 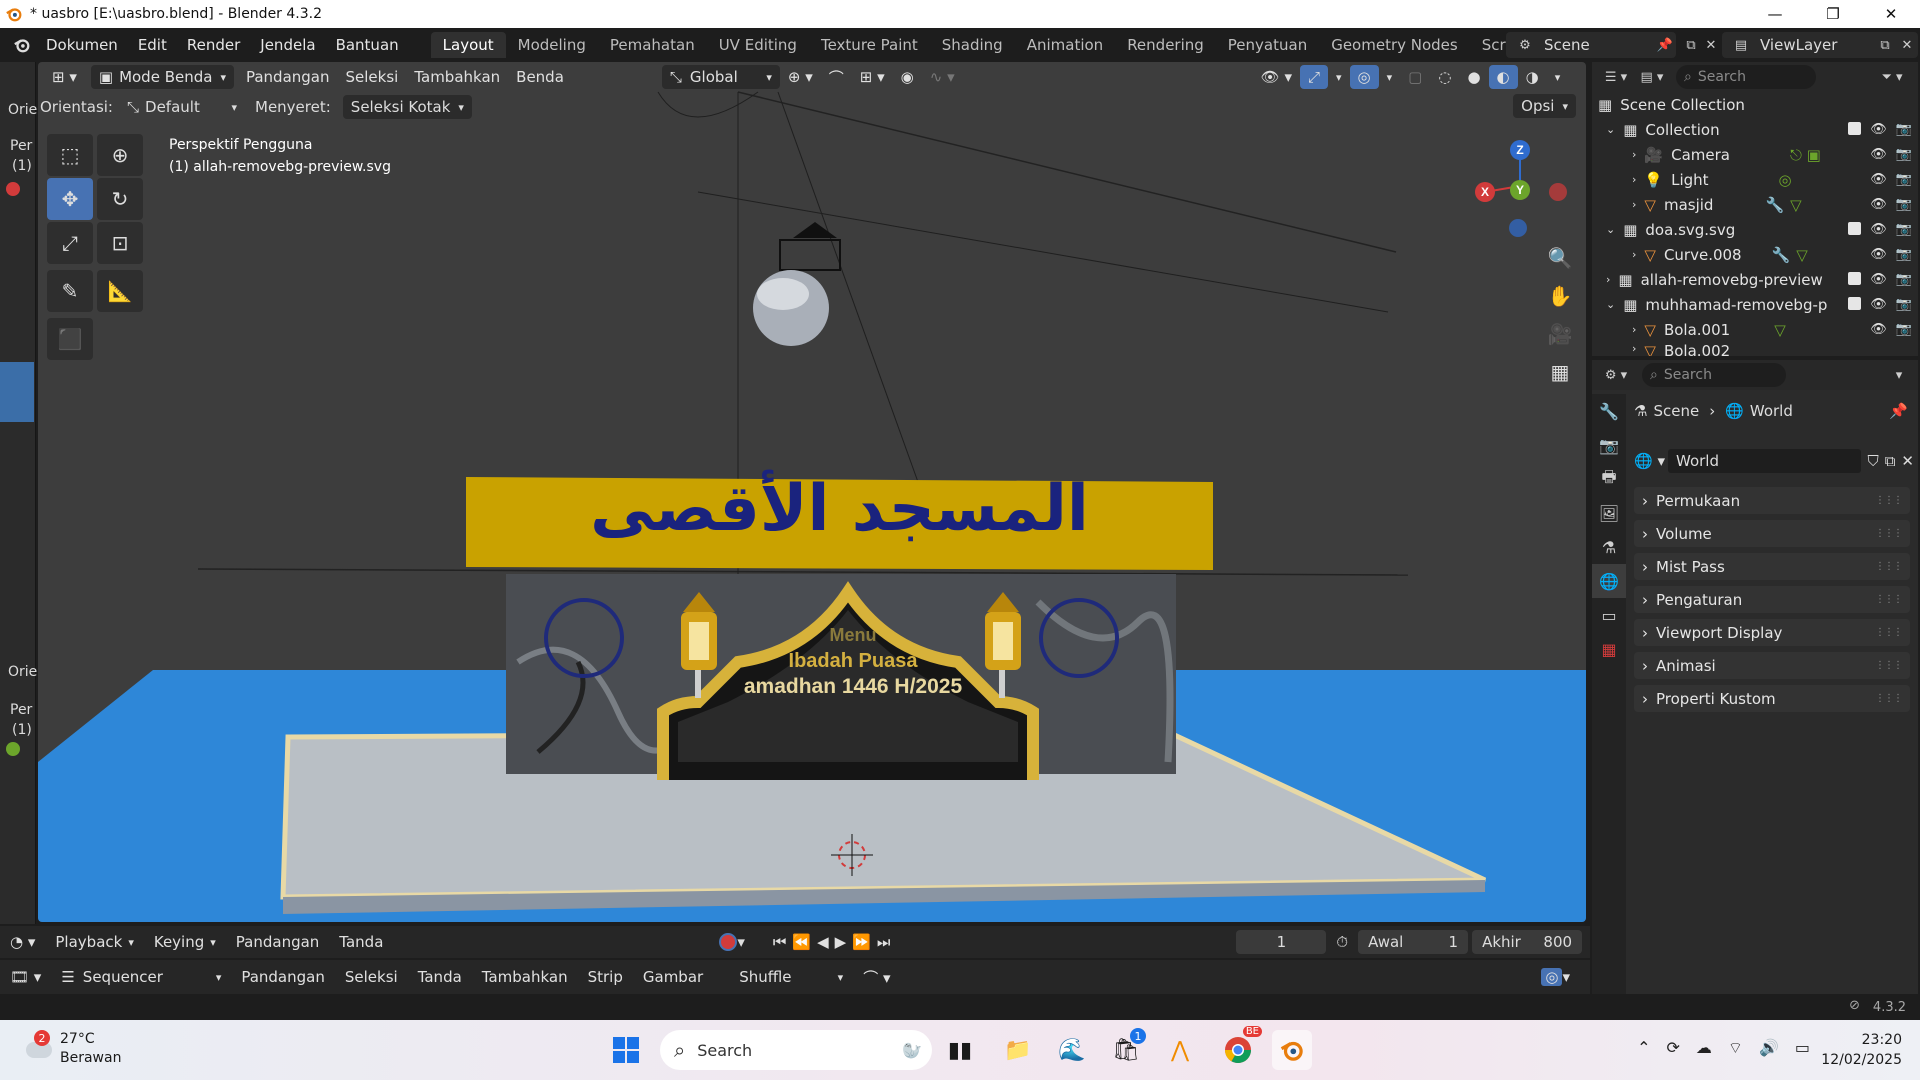 I want to click on add-menu: Tambahkan, so click(x=457, y=77).